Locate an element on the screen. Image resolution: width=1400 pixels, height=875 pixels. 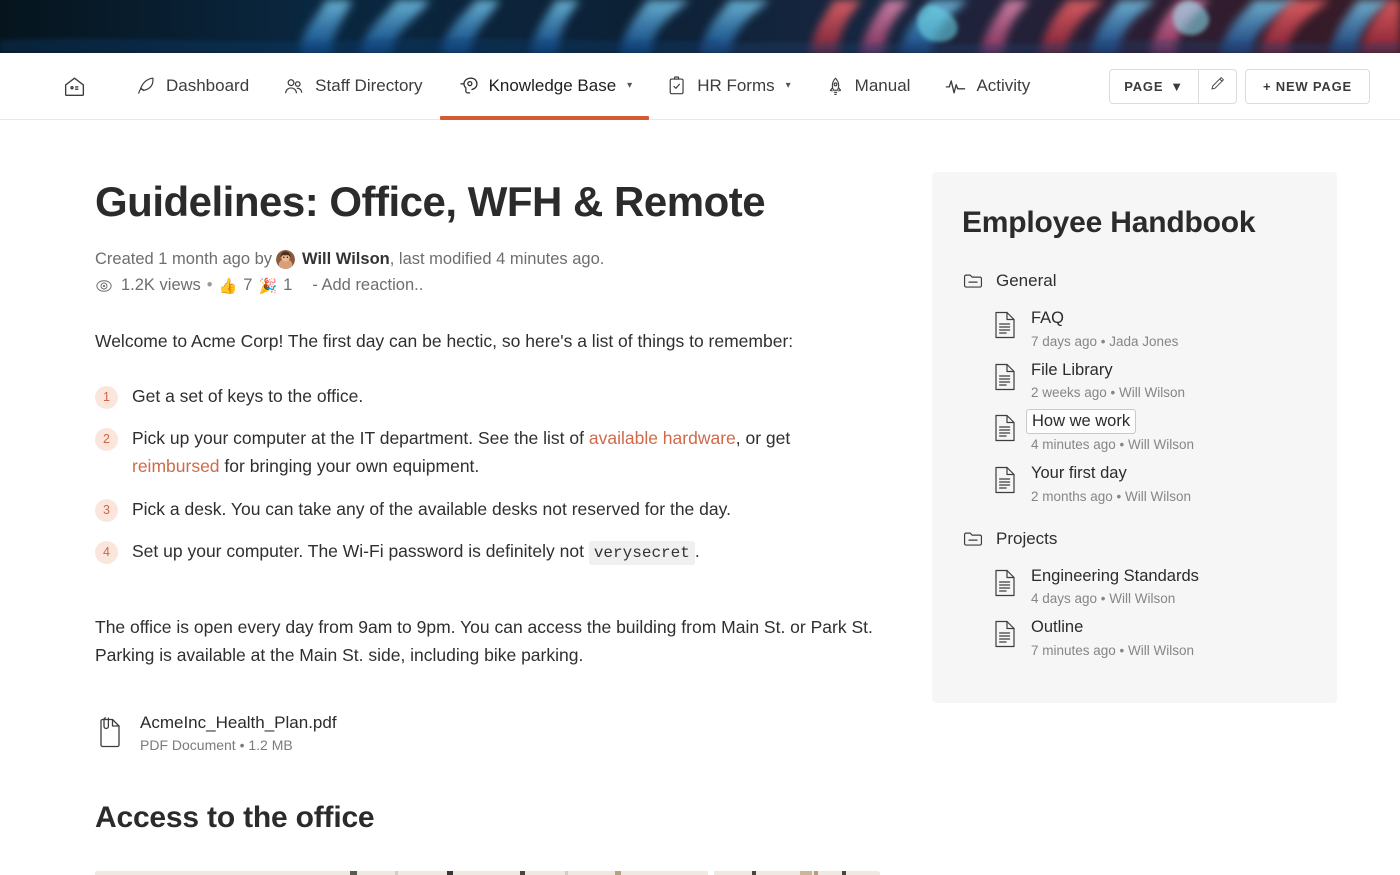
photo-pendant-lamps-detail is located at coordinates (797, 873).